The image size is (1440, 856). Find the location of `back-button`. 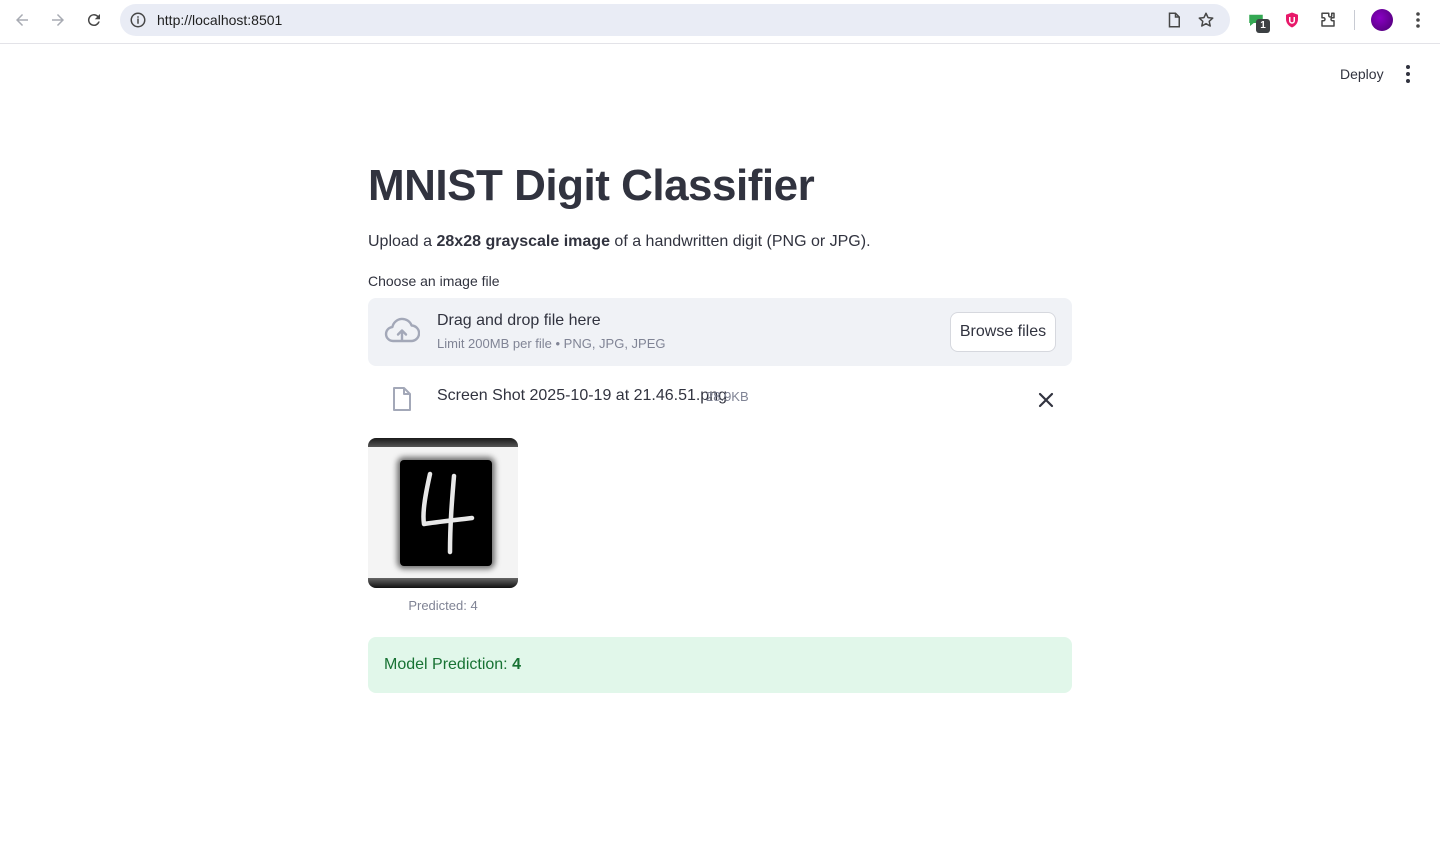

back-button is located at coordinates (22, 20).